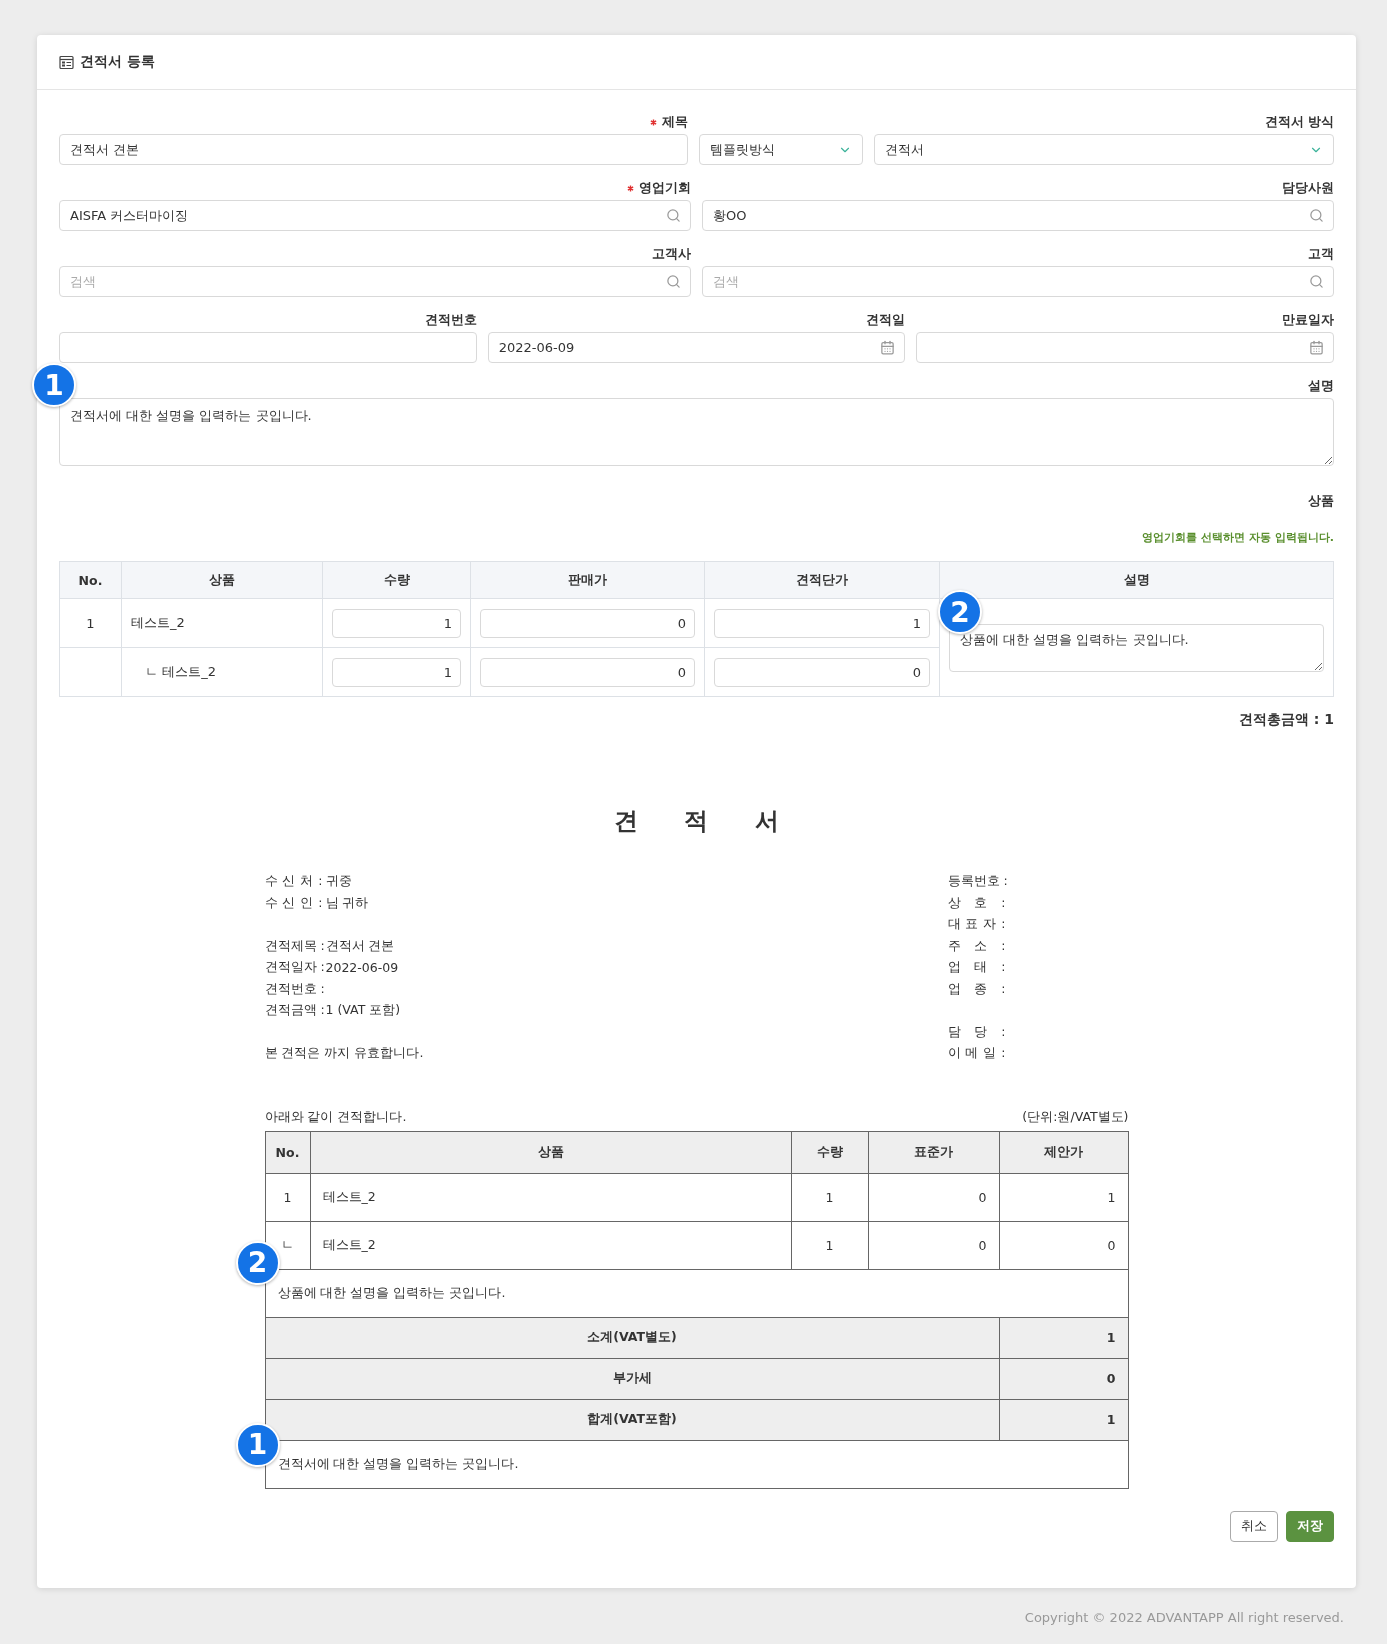  Describe the element at coordinates (632, 1337) in the screenshot. I see `table-cell: 소계(VAT별도)` at that location.